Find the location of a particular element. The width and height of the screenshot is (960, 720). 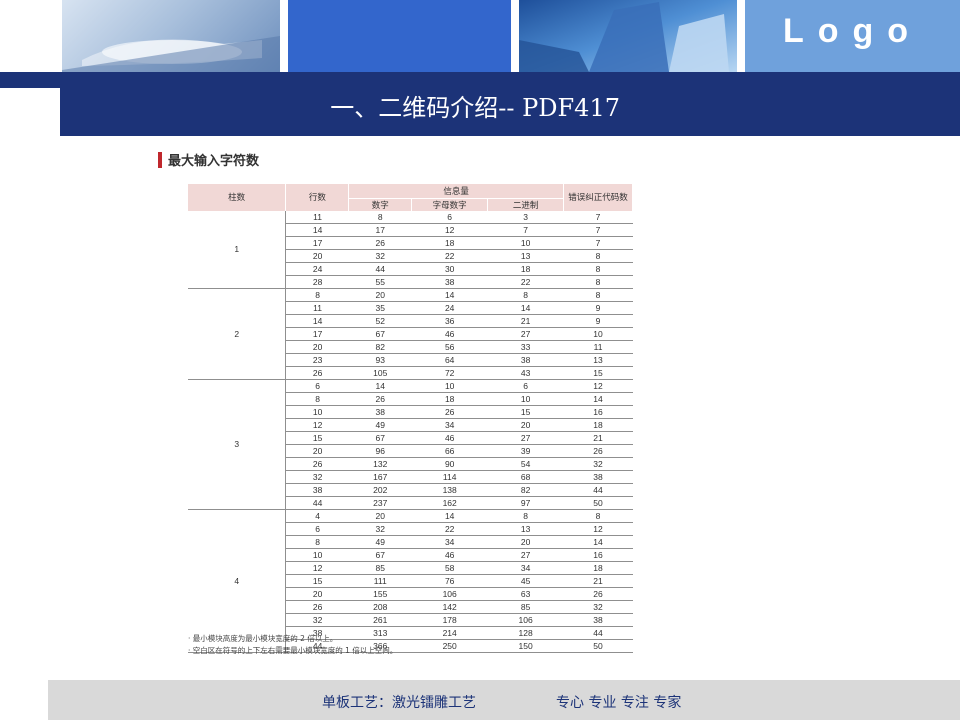

table-cell: 46 is located at coordinates (449, 555).